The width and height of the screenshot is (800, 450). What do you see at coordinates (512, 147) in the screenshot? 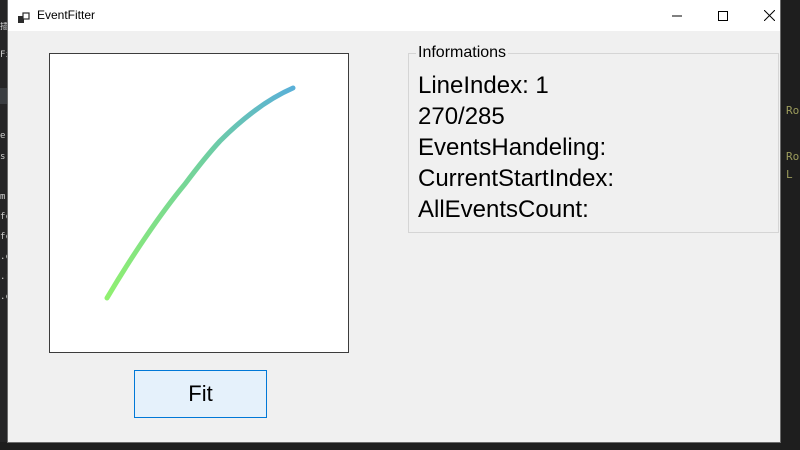
I see `events-handeling-label: EventsHandeling:` at bounding box center [512, 147].